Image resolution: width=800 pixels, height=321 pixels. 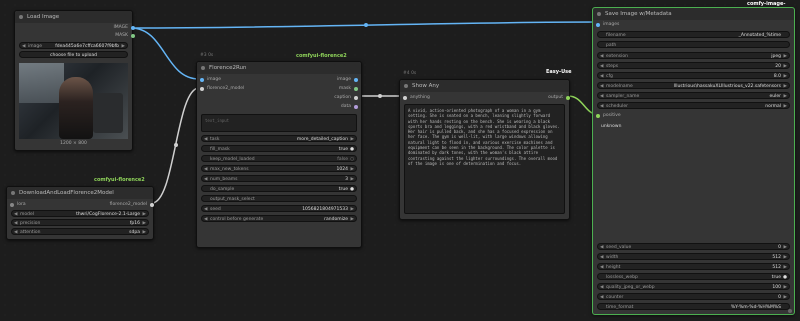 I want to click on do-sample-toggle: do_sample true ●, so click(x=279, y=188).